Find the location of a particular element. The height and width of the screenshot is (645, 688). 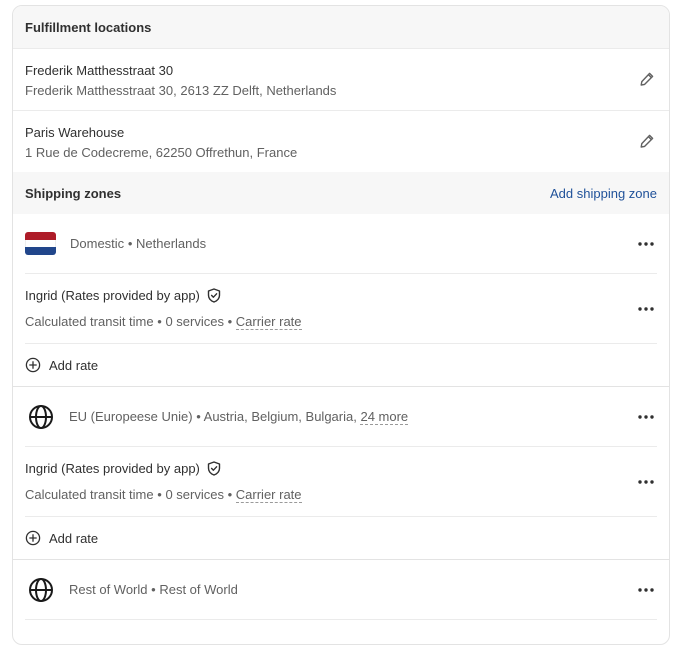

zone-countries: Austria, Belgium, Bulgaria, is located at coordinates (280, 416).